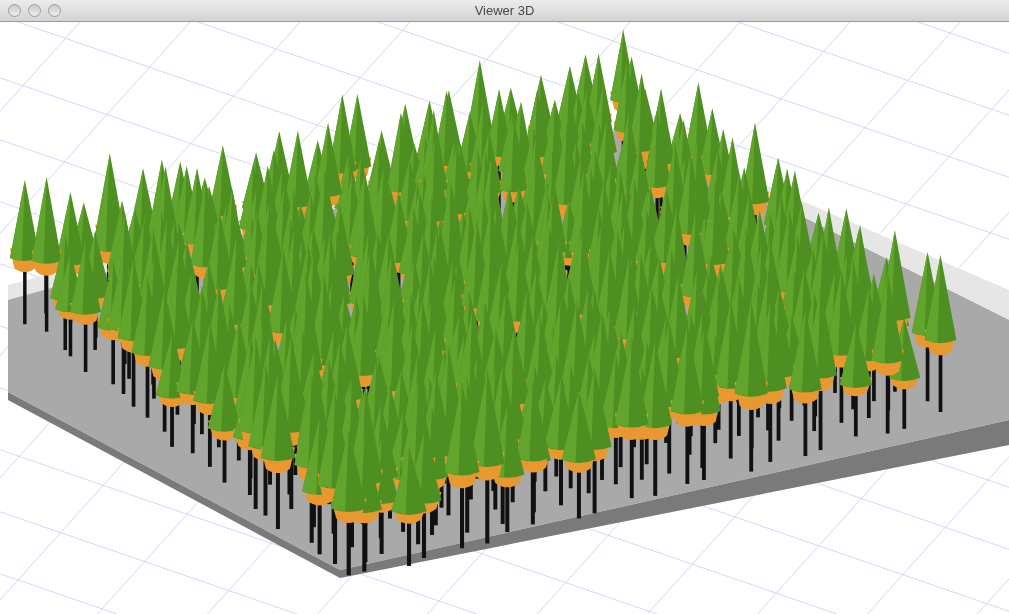 The image size is (1009, 614). What do you see at coordinates (54, 10) in the screenshot?
I see `zoom-button` at bounding box center [54, 10].